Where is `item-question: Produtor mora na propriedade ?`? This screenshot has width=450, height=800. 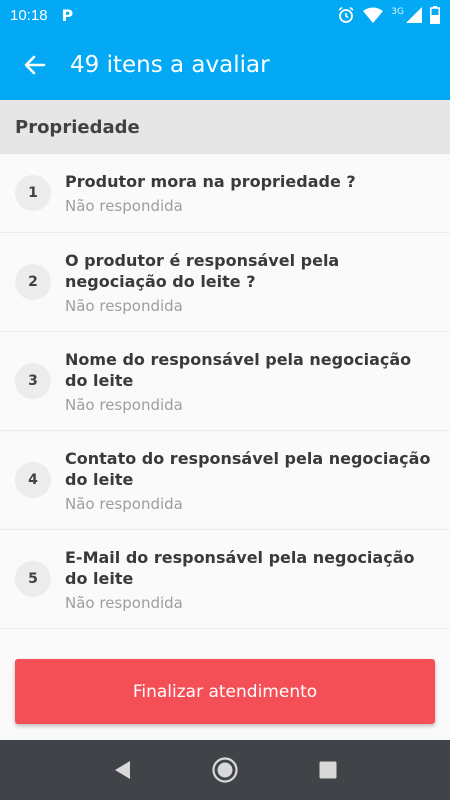
item-question: Produtor mora na propriedade ? is located at coordinates (210, 181).